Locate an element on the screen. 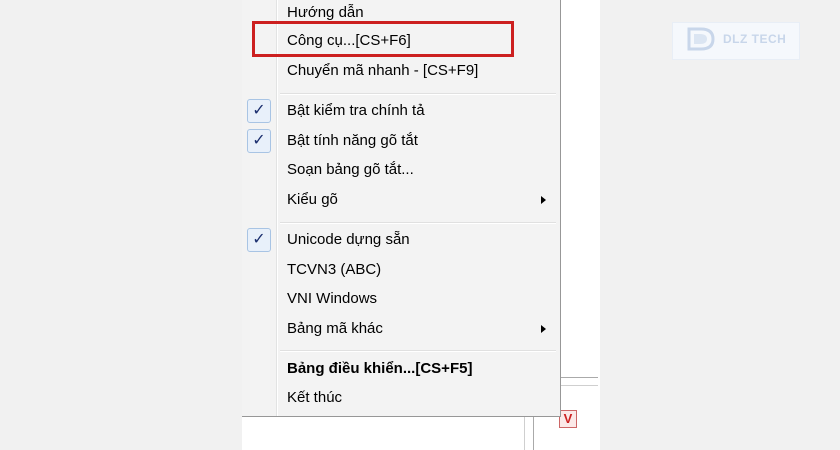 The height and width of the screenshot is (450, 840). menu-item-chuyen-ma-nhanh: Chuyển mã nhanh - [CS+F9] is located at coordinates (401, 71).